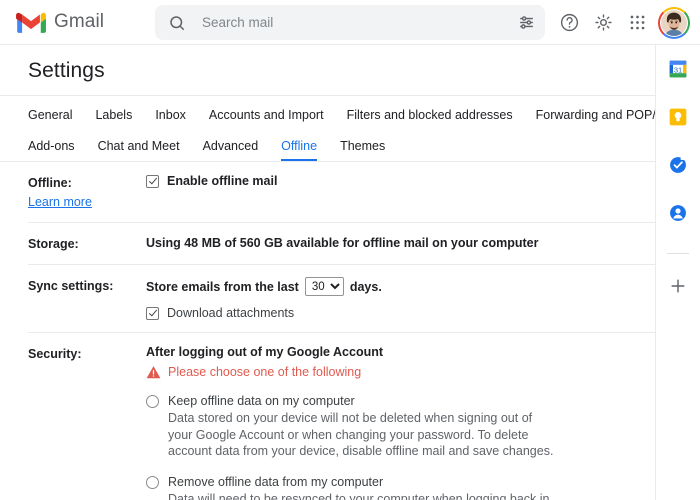  Describe the element at coordinates (71, 286) in the screenshot. I see `sync-settings-label: Sync settings:` at that location.